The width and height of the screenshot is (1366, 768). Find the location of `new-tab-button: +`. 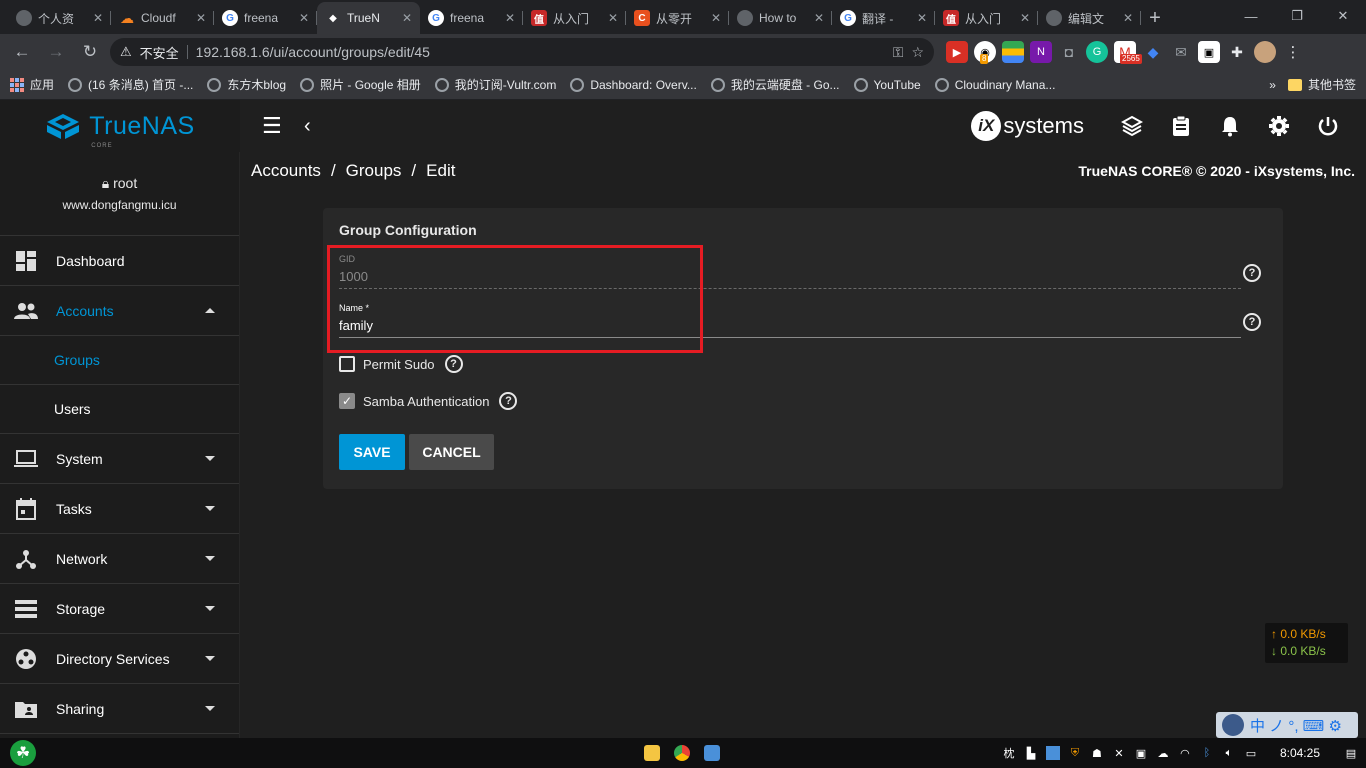

new-tab-button: + is located at coordinates (1155, 18).